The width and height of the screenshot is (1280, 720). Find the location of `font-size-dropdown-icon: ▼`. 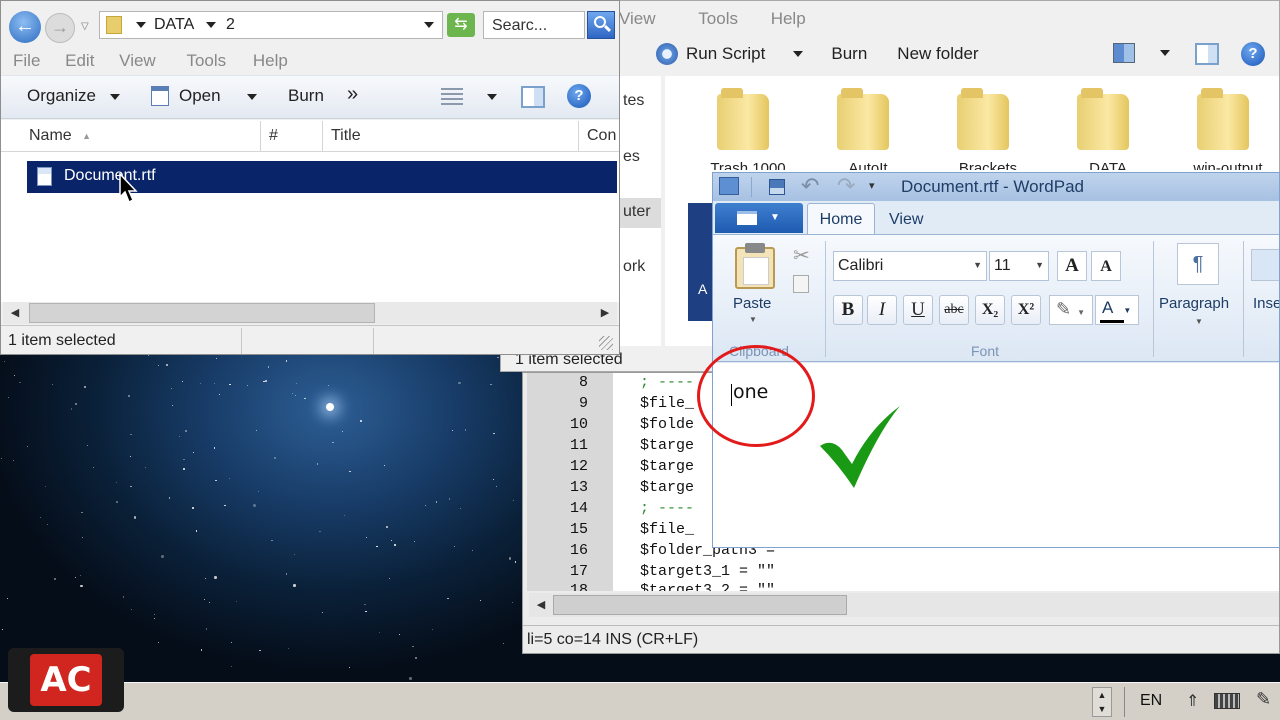

font-size-dropdown-icon: ▼ is located at coordinates (1039, 265).